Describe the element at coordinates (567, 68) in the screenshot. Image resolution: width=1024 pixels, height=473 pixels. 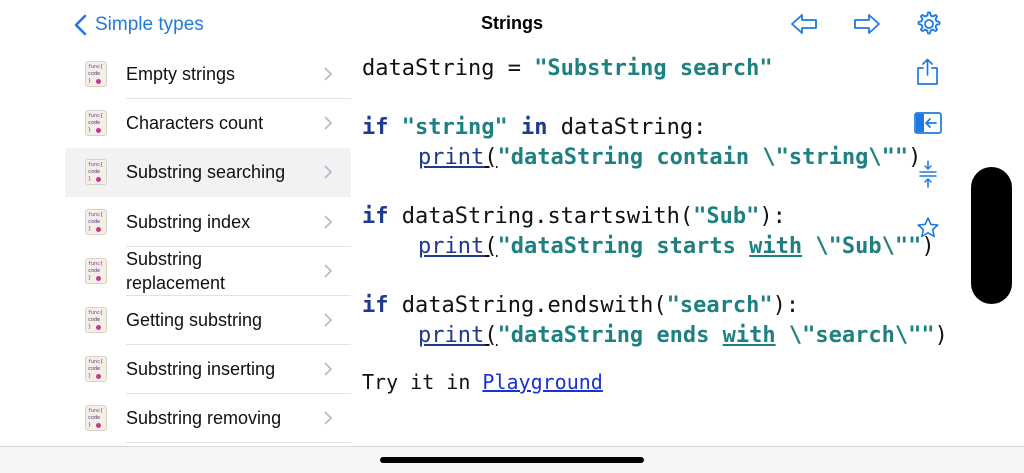
I see `code-line: dataString = "Substring search"` at that location.